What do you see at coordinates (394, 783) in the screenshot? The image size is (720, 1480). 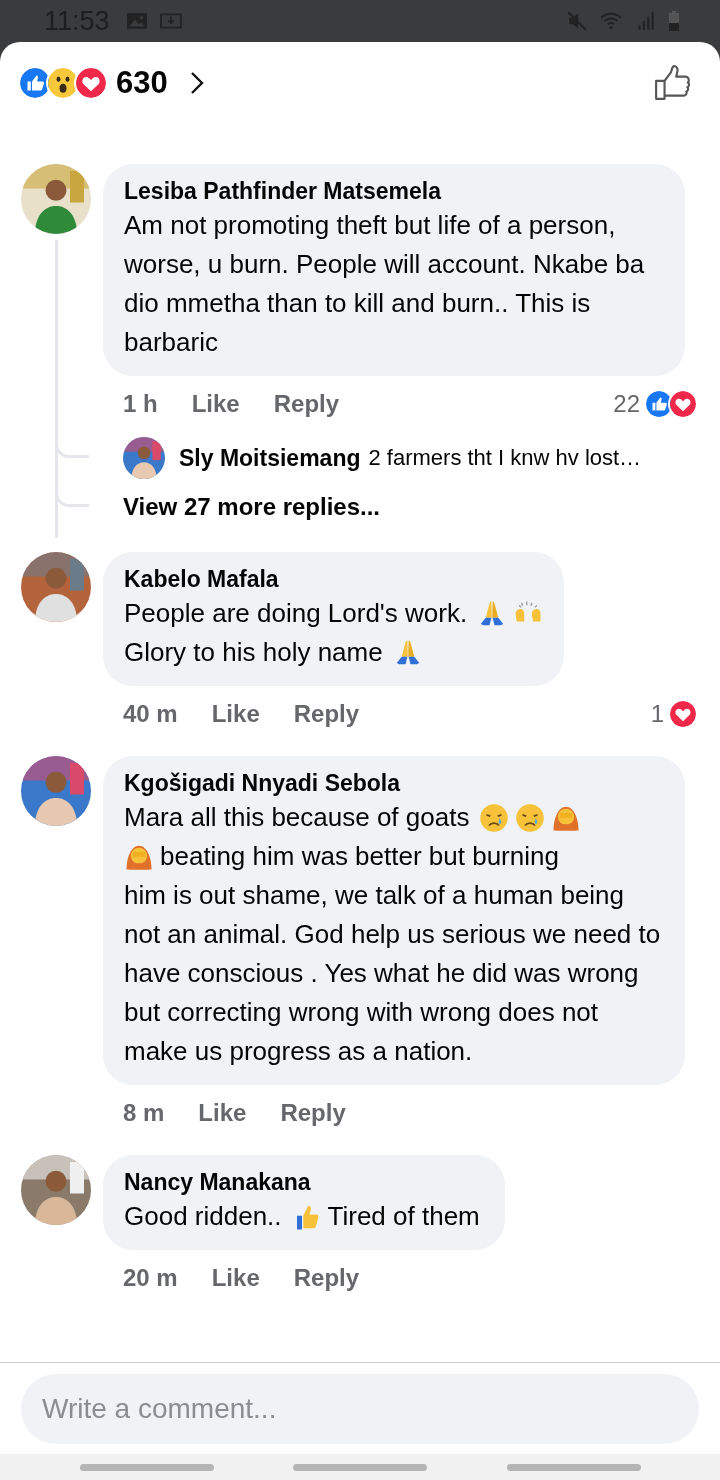 I see `commenter-name: Kgošigadi Nnyadi Sebola` at bounding box center [394, 783].